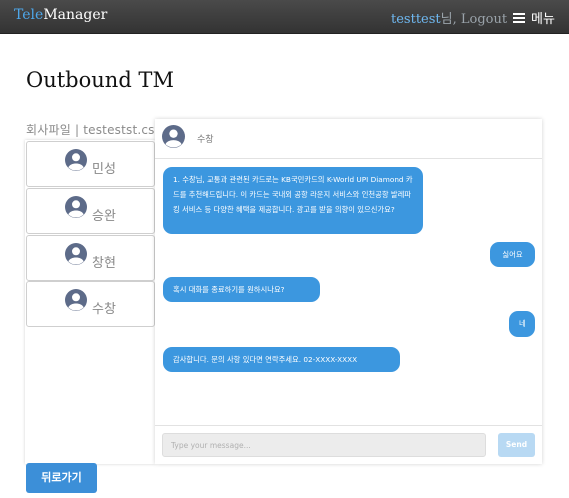 This screenshot has width=569, height=498. What do you see at coordinates (205, 140) in the screenshot?
I see `chat-contact-name: 수창` at bounding box center [205, 140].